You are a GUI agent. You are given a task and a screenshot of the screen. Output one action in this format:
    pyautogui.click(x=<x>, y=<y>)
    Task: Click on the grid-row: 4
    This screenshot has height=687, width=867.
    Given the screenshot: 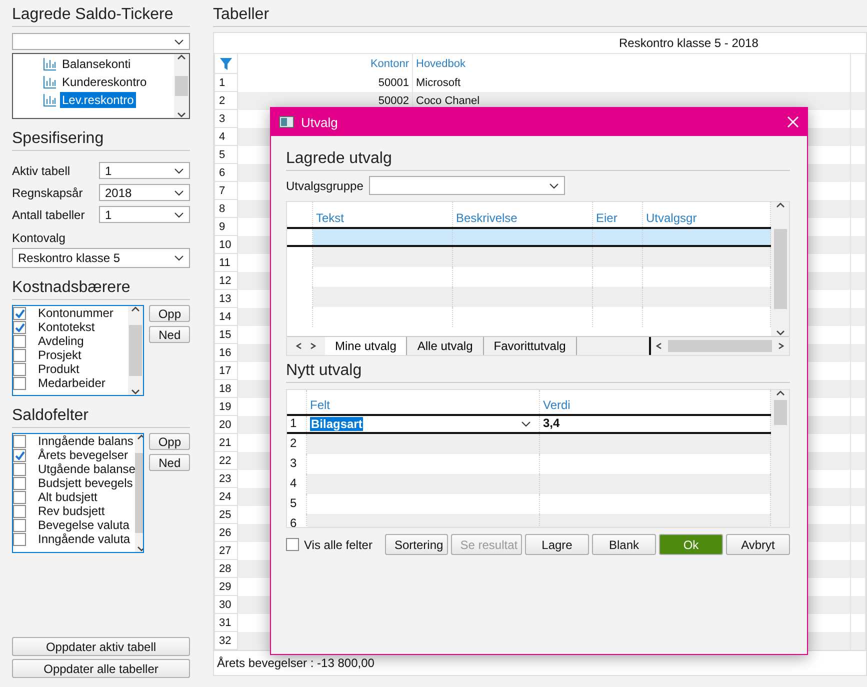 What is the action you would take?
    pyautogui.click(x=529, y=484)
    